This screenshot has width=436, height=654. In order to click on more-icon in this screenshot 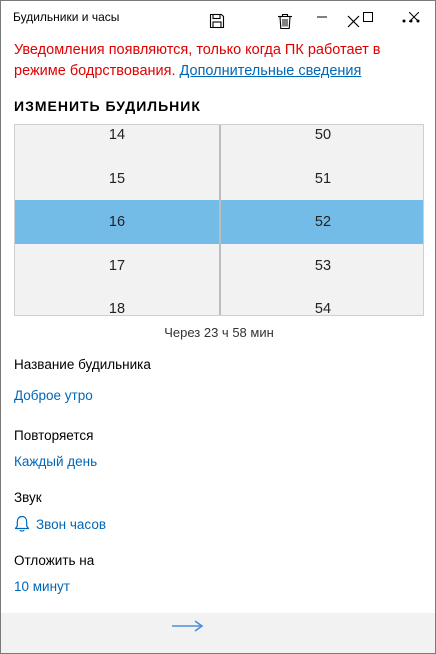, I will do `click(411, 21)`.